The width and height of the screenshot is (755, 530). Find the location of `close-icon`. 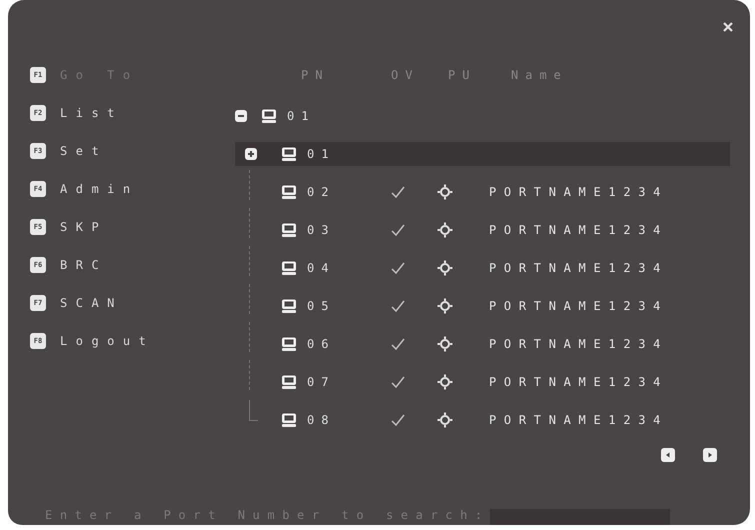

close-icon is located at coordinates (728, 27).